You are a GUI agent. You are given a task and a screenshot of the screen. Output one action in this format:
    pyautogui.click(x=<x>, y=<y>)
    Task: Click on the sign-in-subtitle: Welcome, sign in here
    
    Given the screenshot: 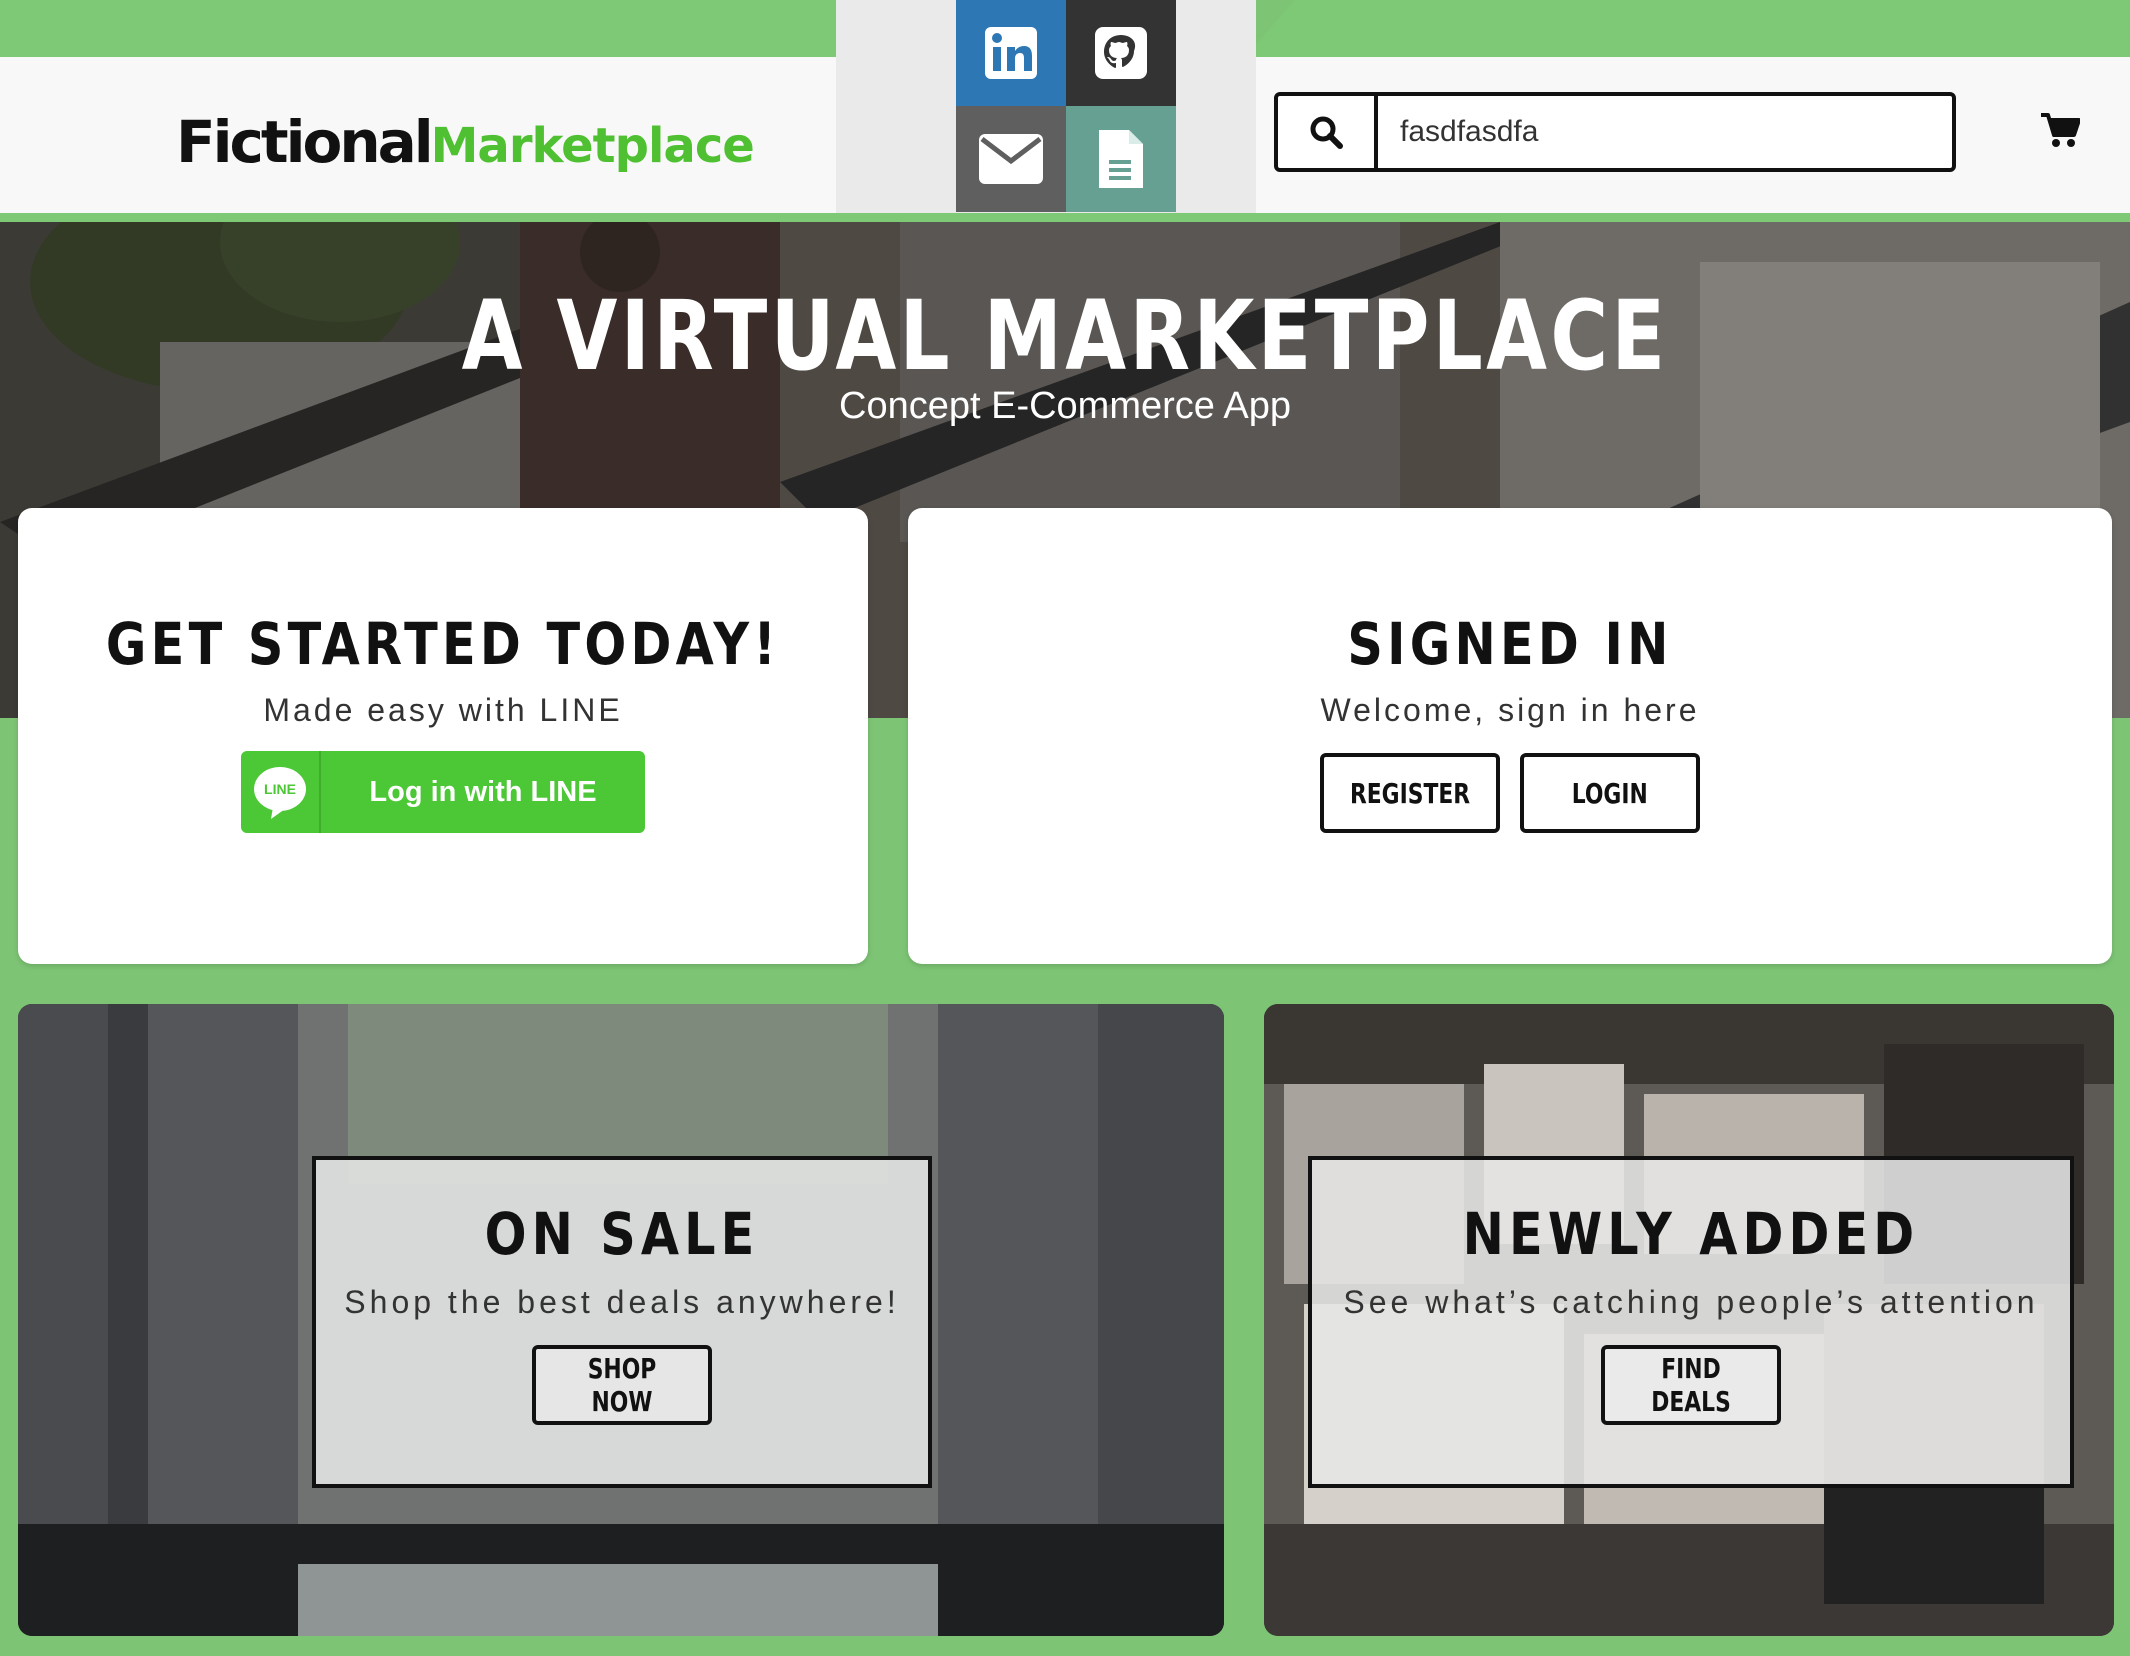 What is the action you would take?
    pyautogui.click(x=1510, y=710)
    